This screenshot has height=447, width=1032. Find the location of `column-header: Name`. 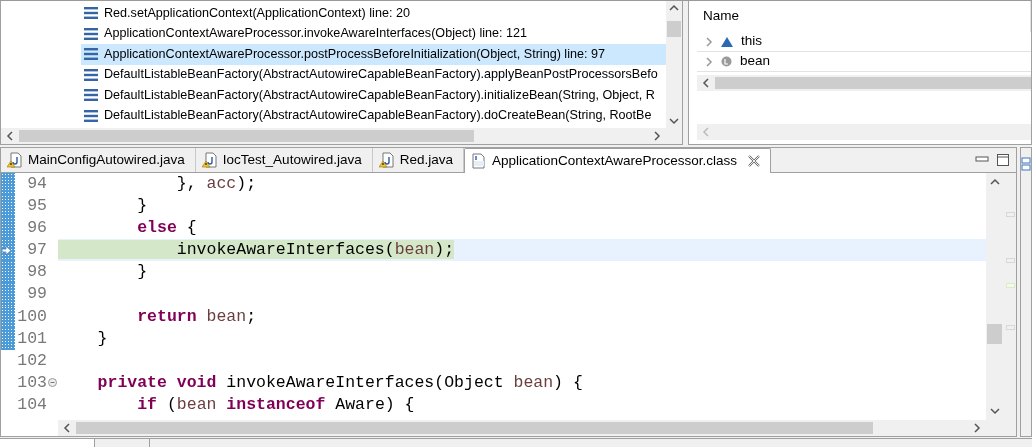

column-header: Name is located at coordinates (721, 16).